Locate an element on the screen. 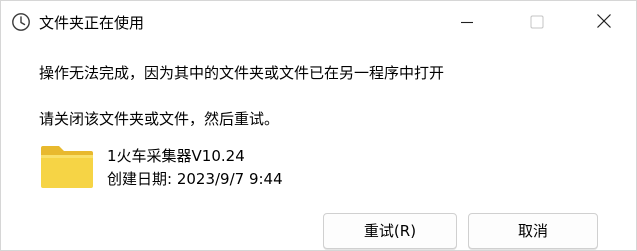 The height and width of the screenshot is (251, 637). instruction-message: 请关闭该文件夹或文件，然后重试。 is located at coordinates (159, 119).